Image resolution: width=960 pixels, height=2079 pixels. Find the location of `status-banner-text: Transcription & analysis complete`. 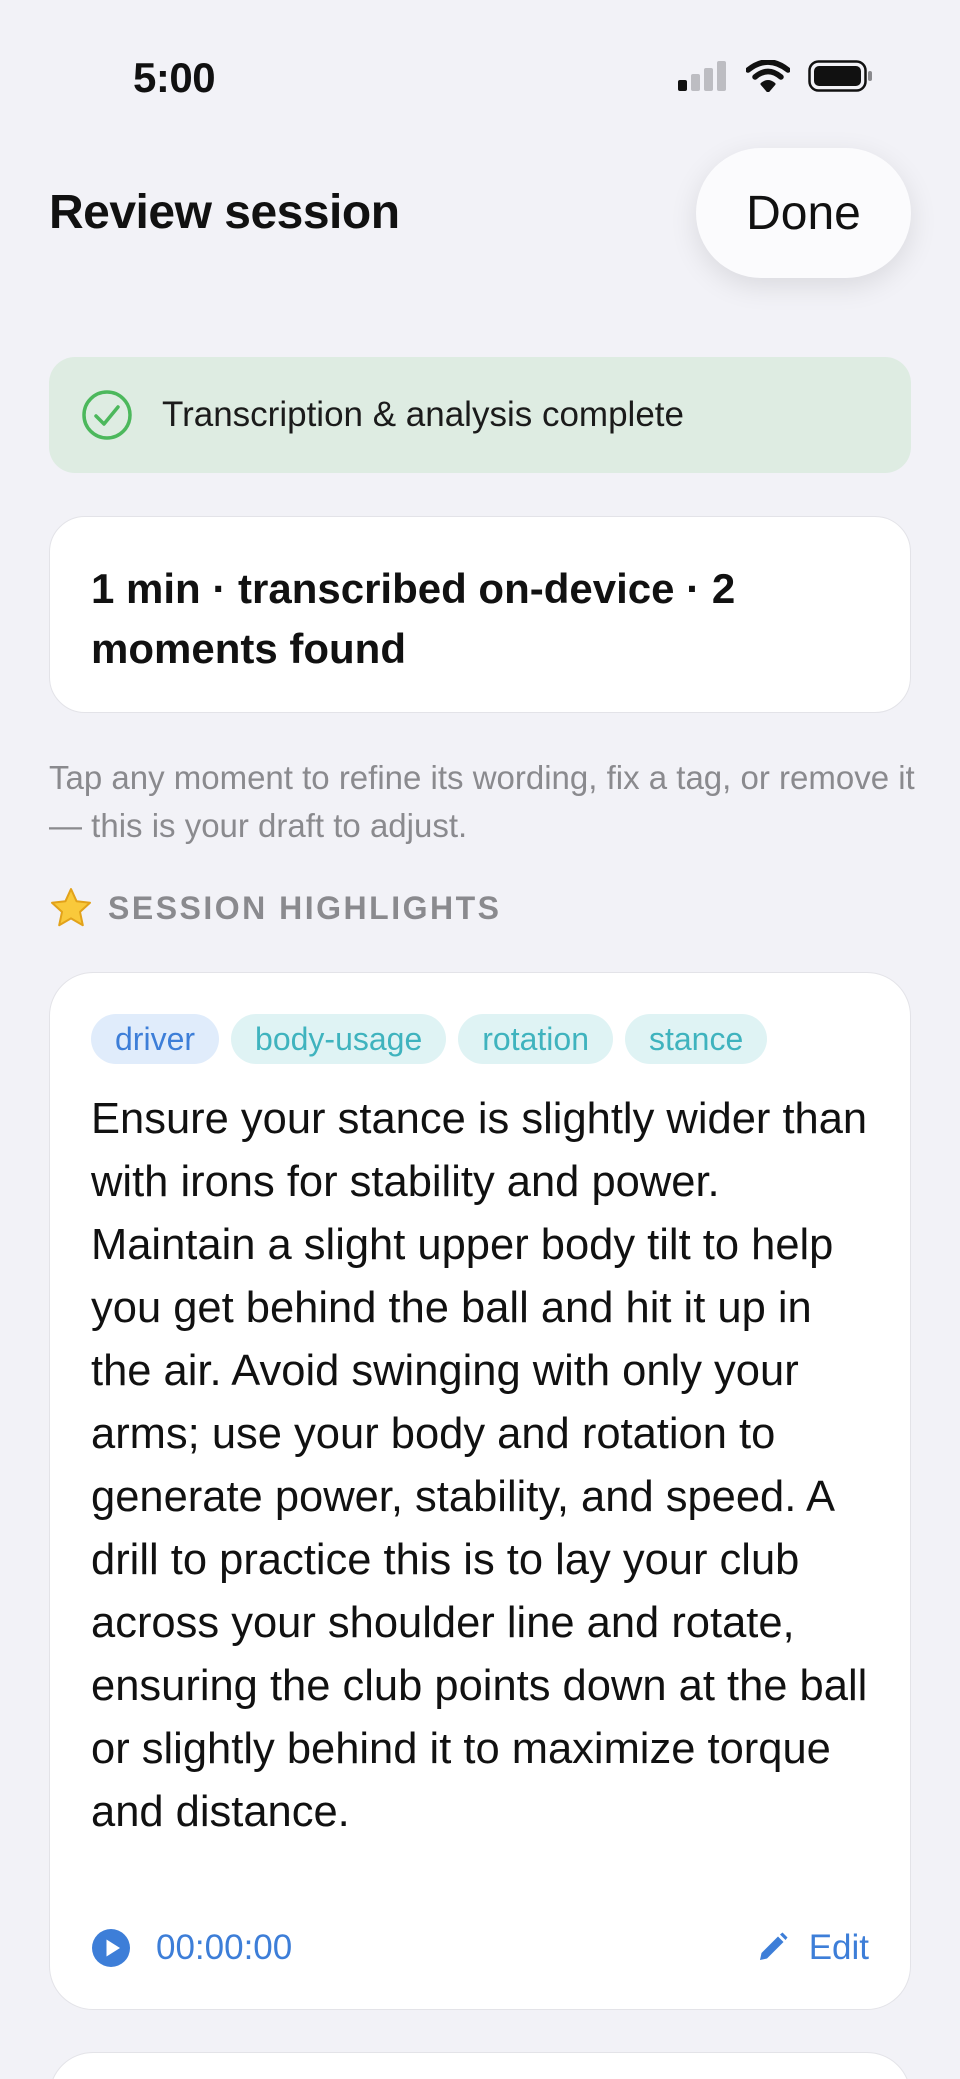

status-banner-text: Transcription & analysis complete is located at coordinates (423, 414).